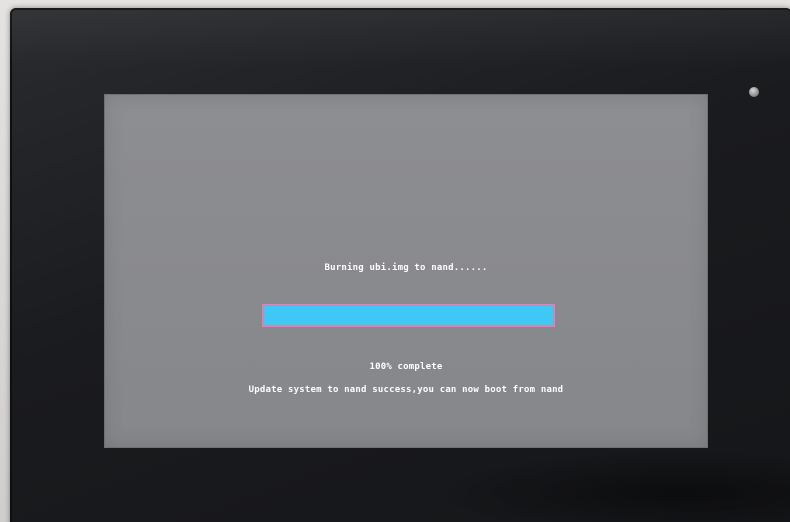  Describe the element at coordinates (406, 367) in the screenshot. I see `progress-percent-text: 100% complete` at that location.